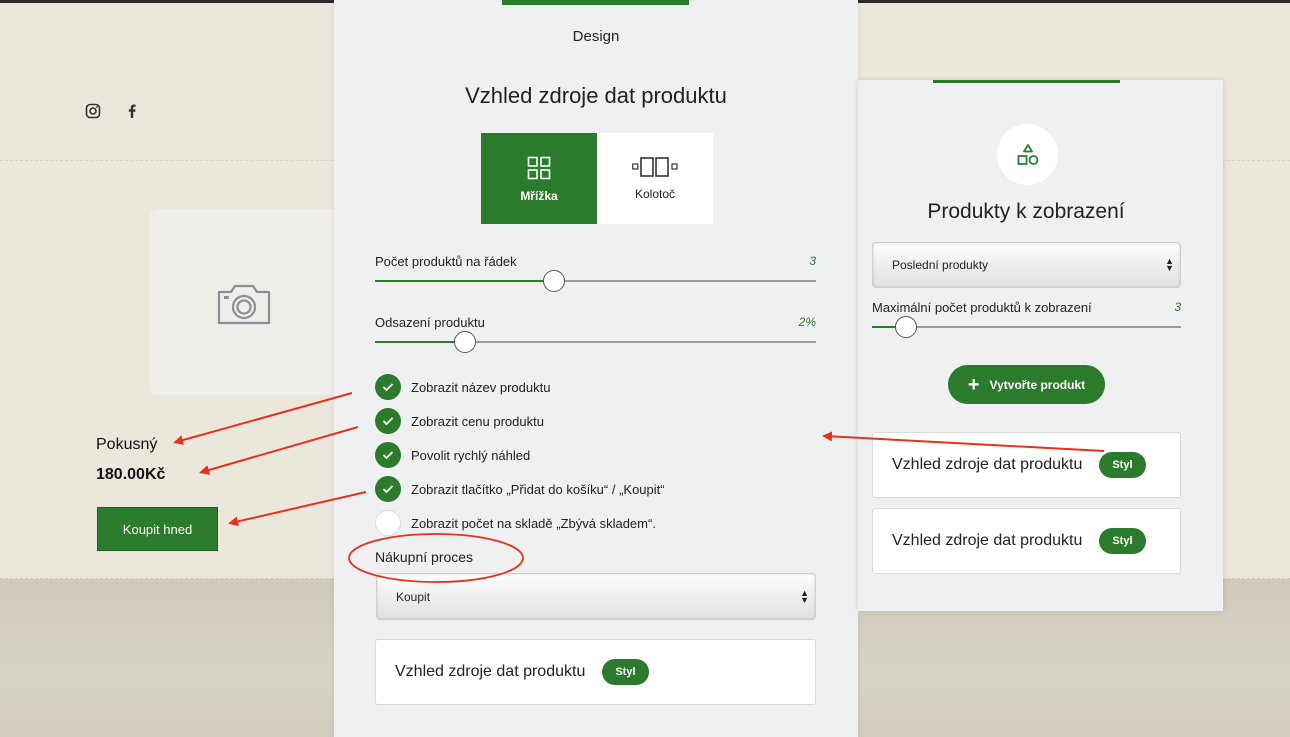  I want to click on select-value: Poslední produkty, so click(940, 265).